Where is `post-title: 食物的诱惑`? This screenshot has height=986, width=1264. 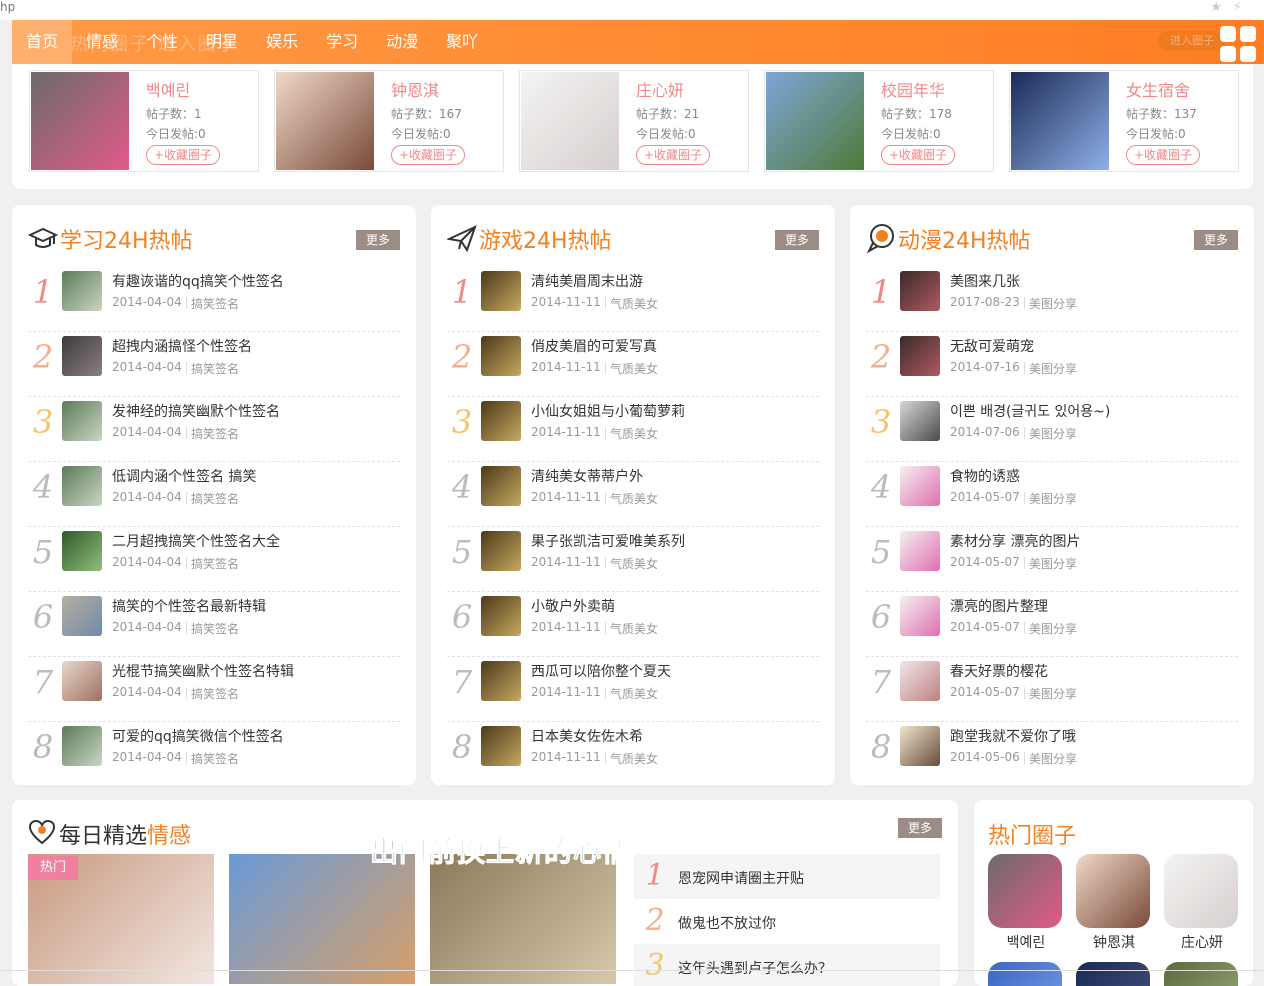
post-title: 食物的诱惑 is located at coordinates (985, 476).